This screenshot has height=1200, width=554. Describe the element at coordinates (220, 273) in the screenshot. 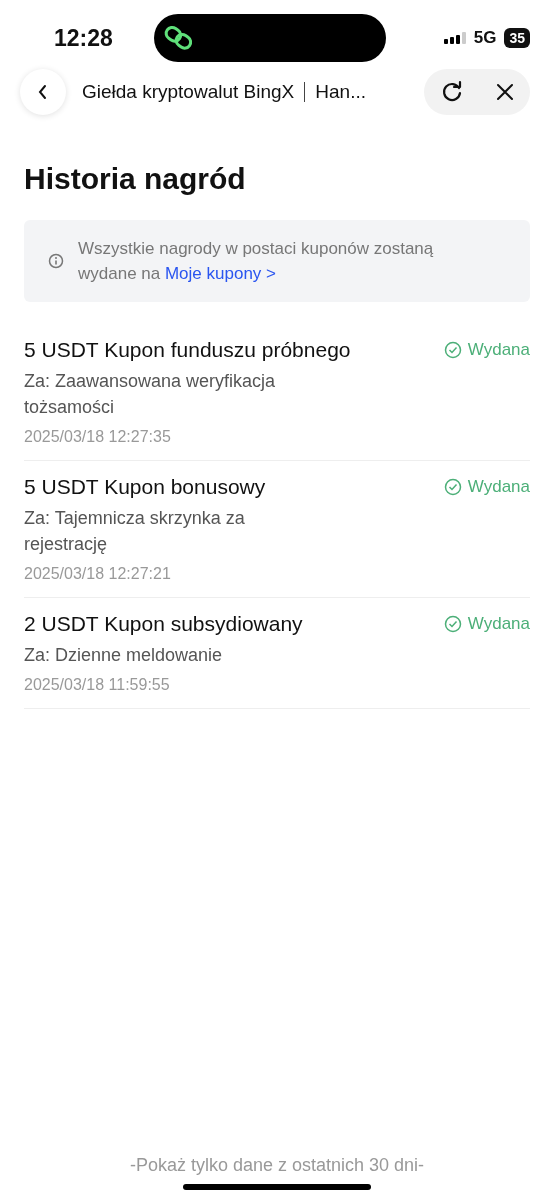

I see `my-coupons-link: Moje kupony >` at that location.